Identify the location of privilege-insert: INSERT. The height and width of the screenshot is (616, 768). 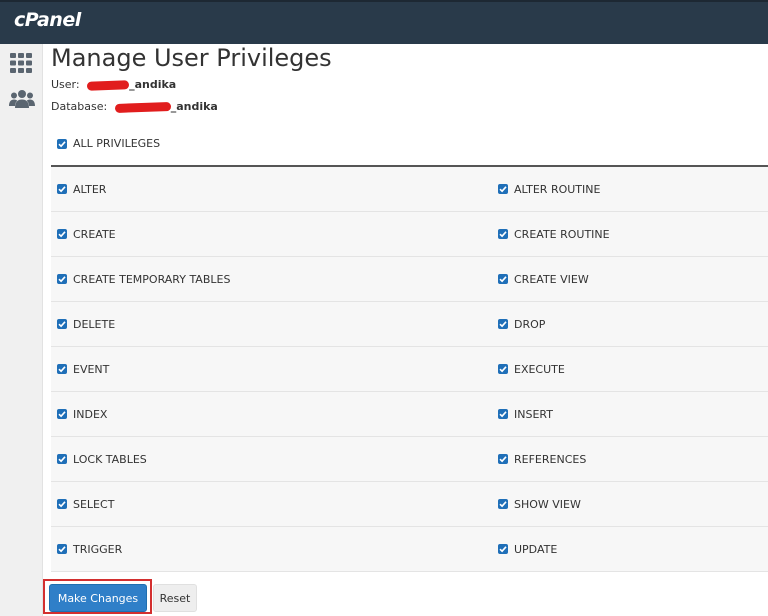
(525, 414).